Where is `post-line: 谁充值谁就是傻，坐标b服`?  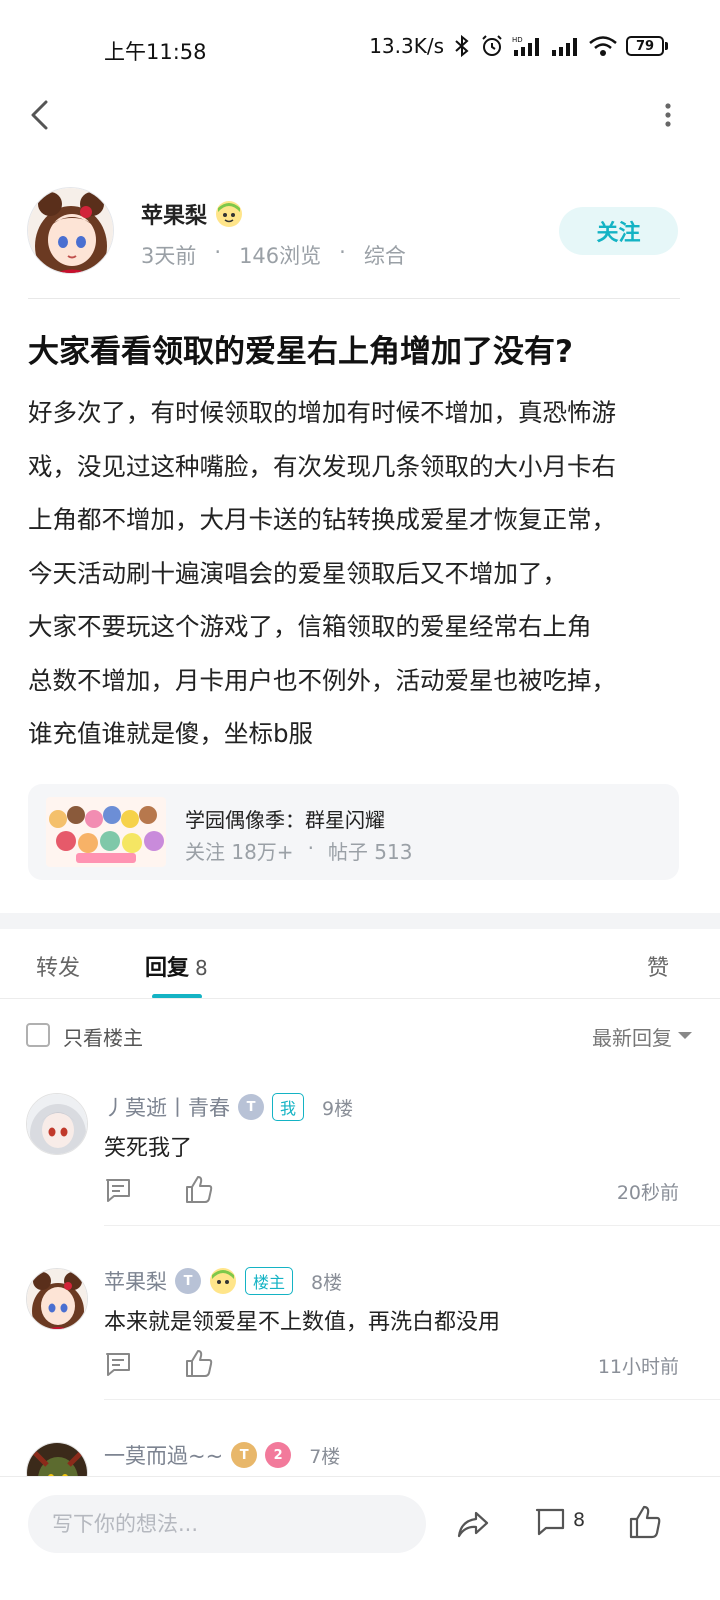
post-line: 谁充值谁就是傻，坐标b服 is located at coordinates (171, 733).